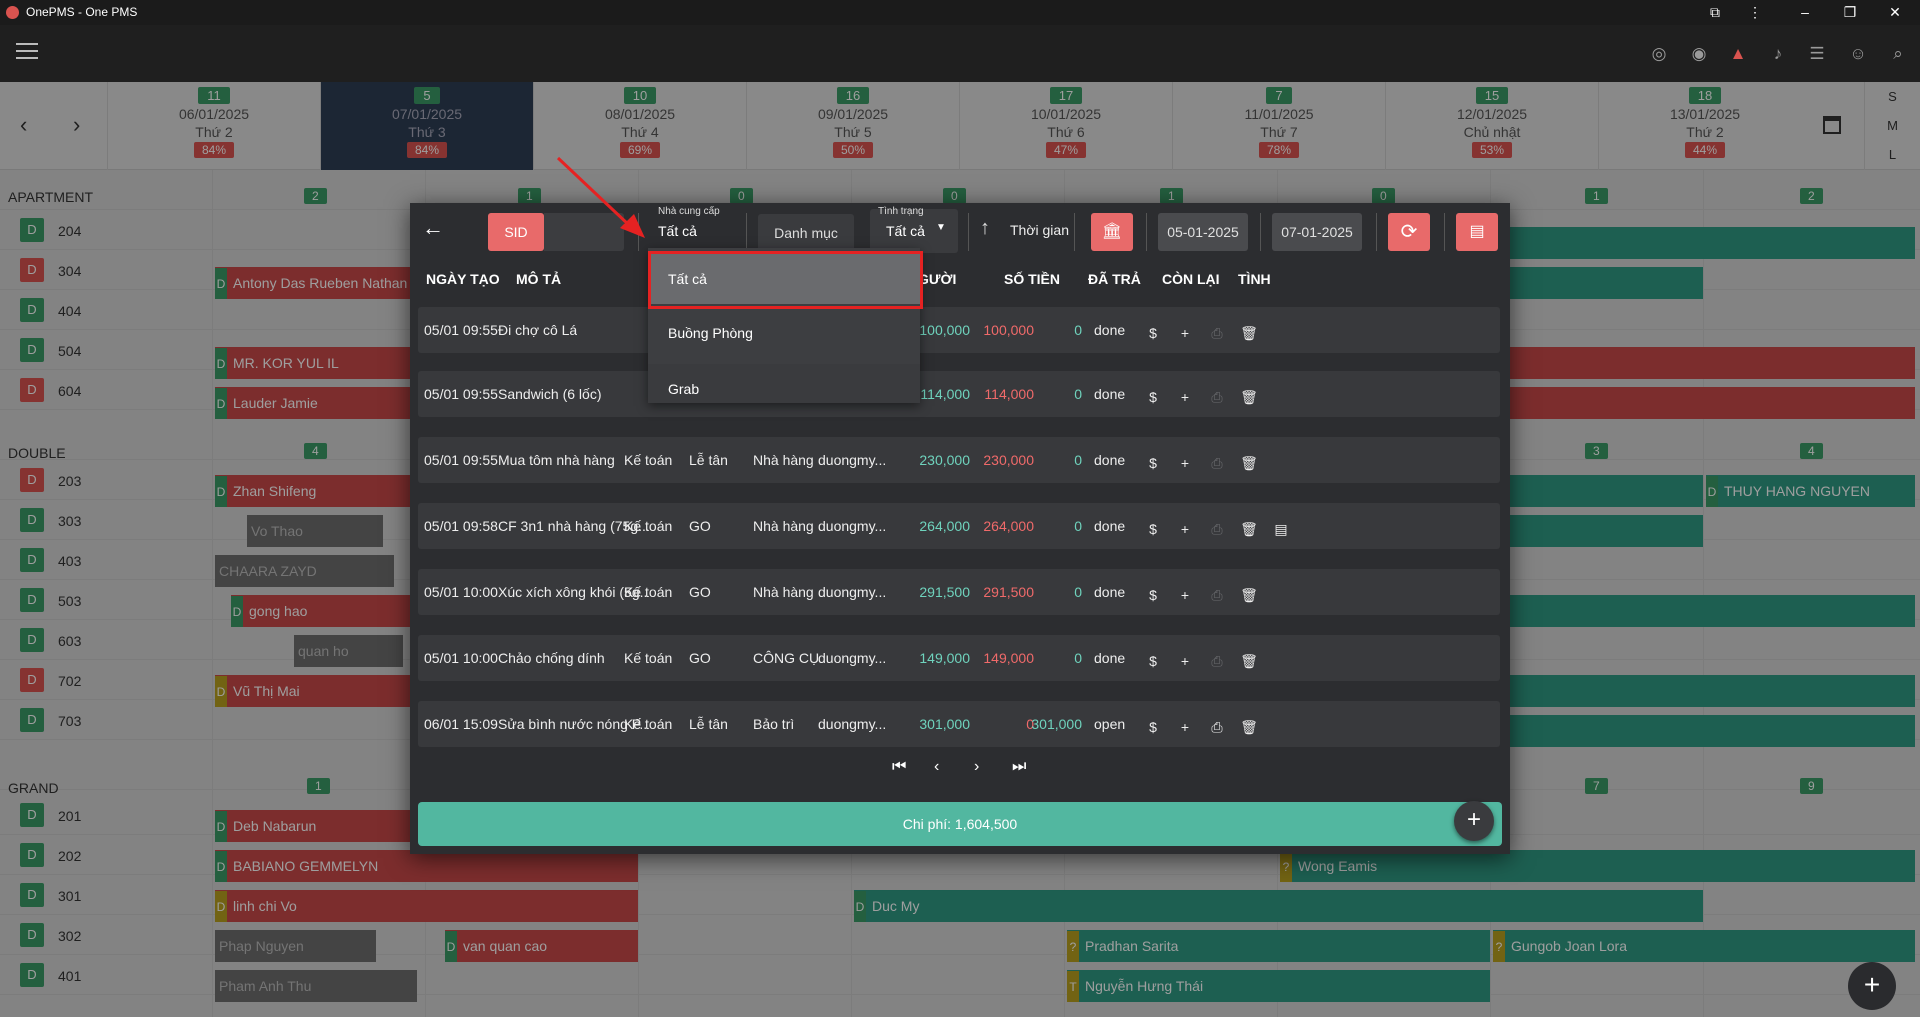 The image size is (1920, 1017). What do you see at coordinates (1659, 54) in the screenshot?
I see `fingerprint-icon: ◎` at bounding box center [1659, 54].